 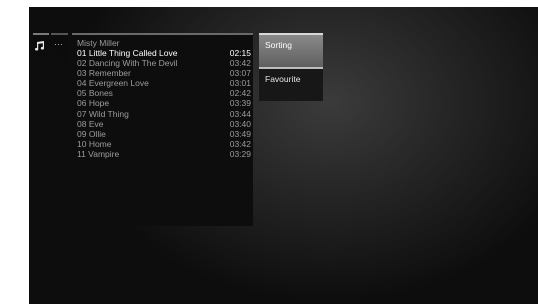 What do you see at coordinates (98, 43) in the screenshot?
I see `artist-title: Misty Miller` at bounding box center [98, 43].